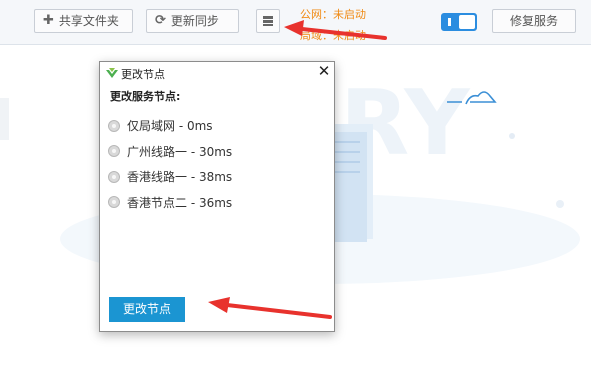 This screenshot has height=381, width=591. What do you see at coordinates (459, 22) in the screenshot?
I see `service-toggle` at bounding box center [459, 22].